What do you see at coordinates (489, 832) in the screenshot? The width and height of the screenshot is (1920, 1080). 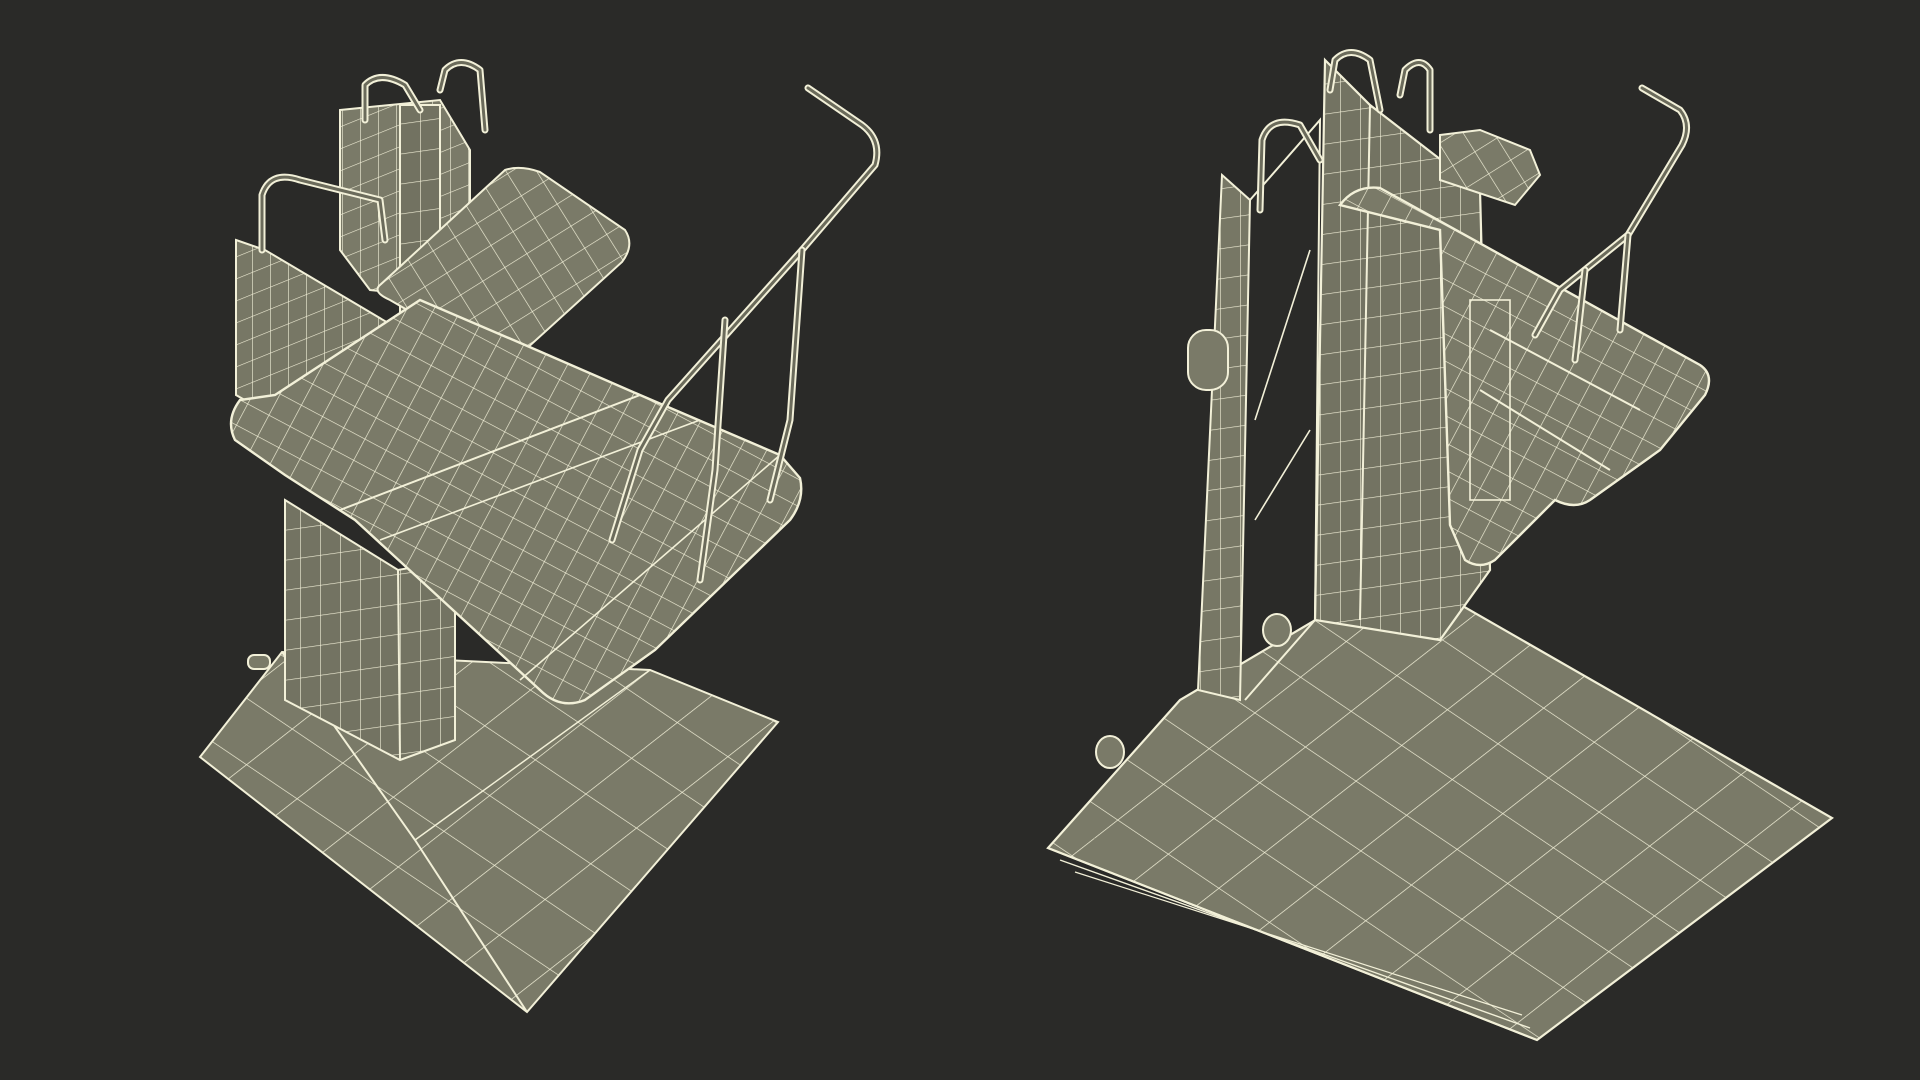 I see `base-plate` at bounding box center [489, 832].